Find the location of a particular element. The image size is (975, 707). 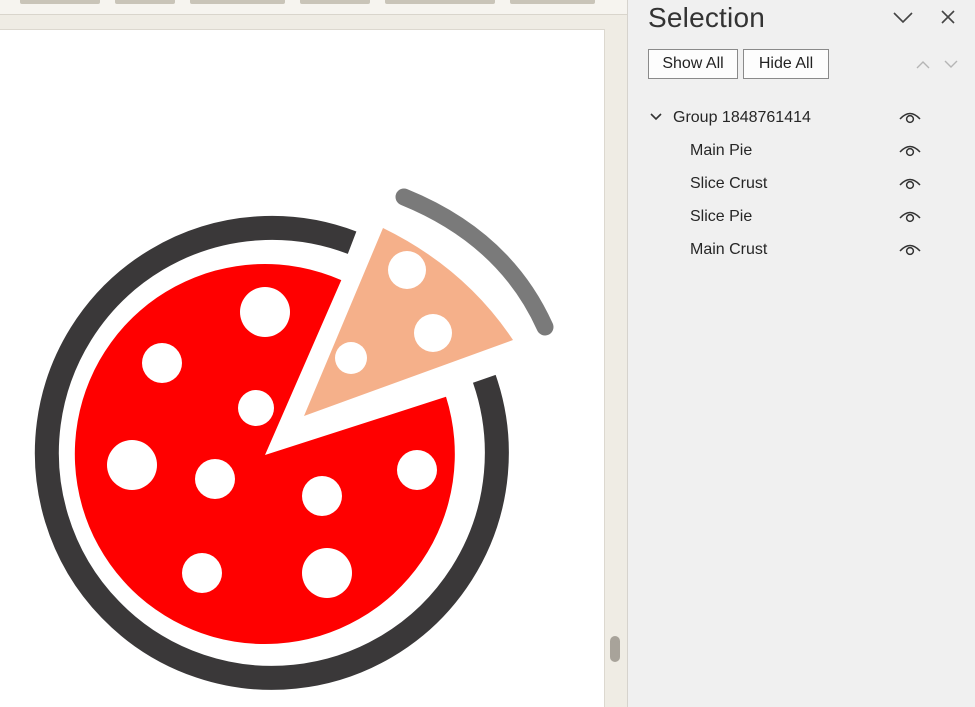

chevron-up-icon is located at coordinates (923, 64).